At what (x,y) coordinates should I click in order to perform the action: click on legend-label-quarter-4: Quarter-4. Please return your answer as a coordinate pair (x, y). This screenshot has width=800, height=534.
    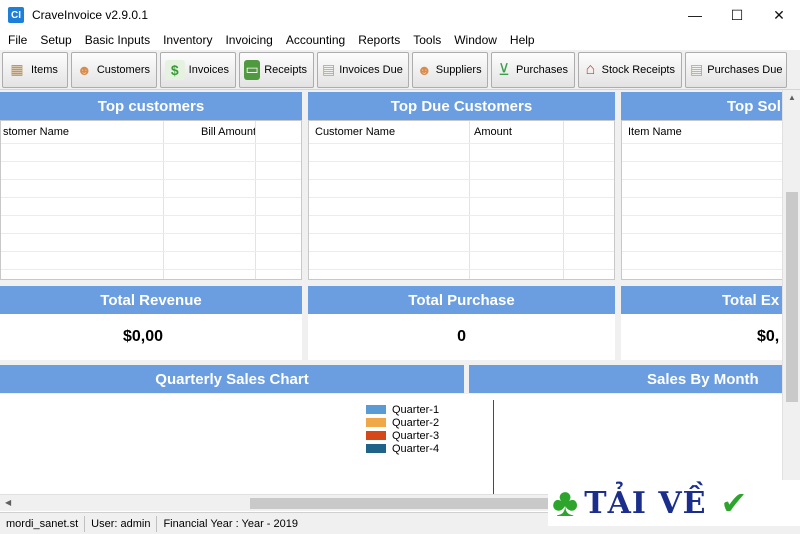
    Looking at the image, I should click on (416, 448).